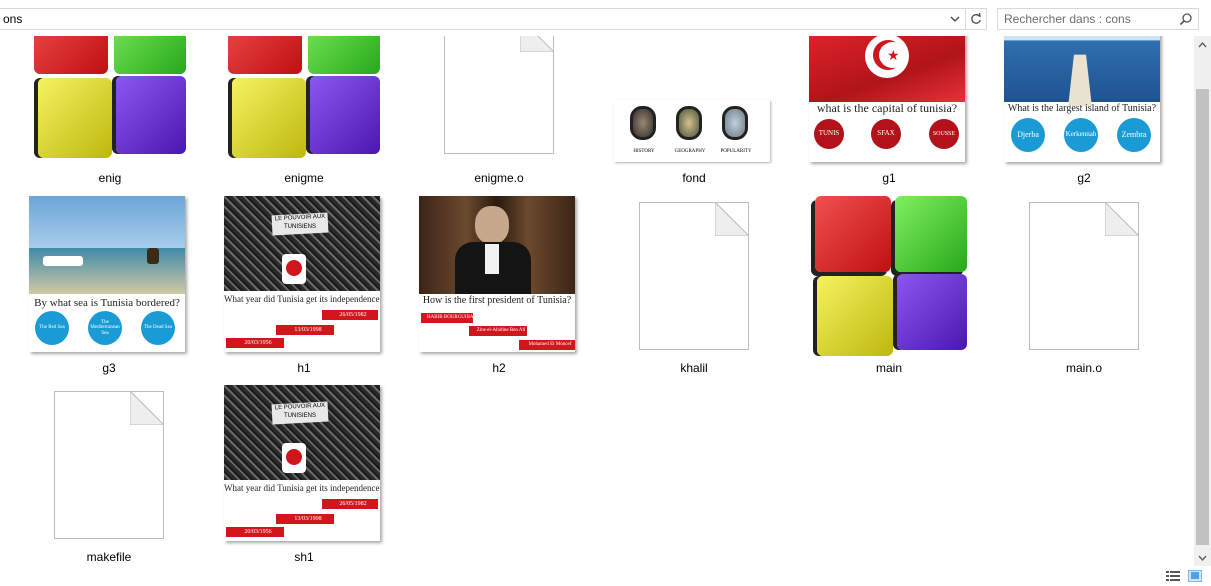 This screenshot has height=586, width=1211. Describe the element at coordinates (829, 134) in the screenshot. I see `answer-circle: TUNIS` at that location.